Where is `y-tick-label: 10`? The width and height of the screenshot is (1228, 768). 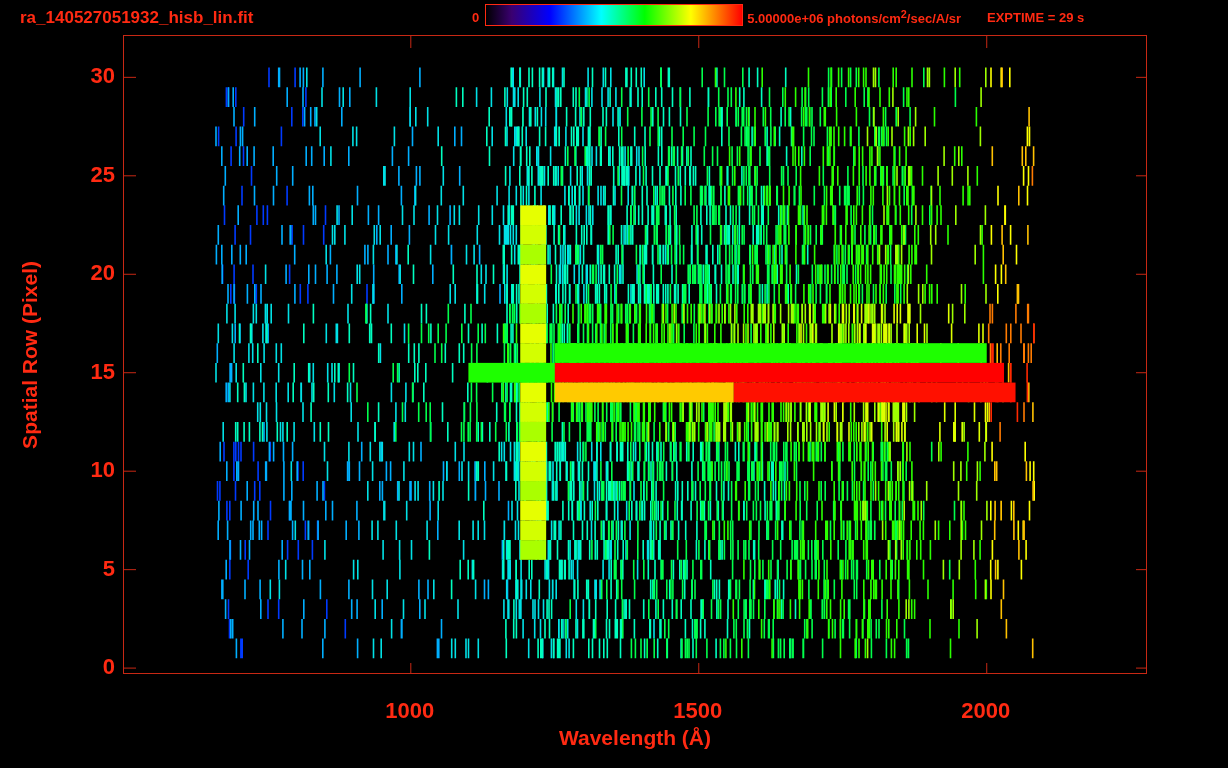 y-tick-label: 10 is located at coordinates (102, 470).